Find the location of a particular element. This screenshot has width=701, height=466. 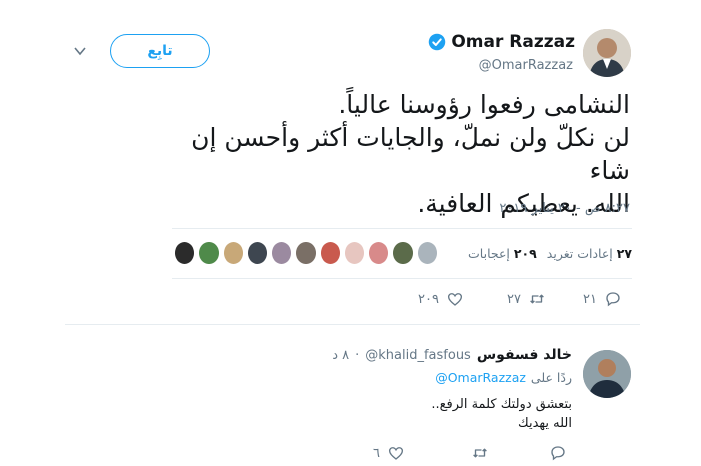

replying-to: ردًا على @OmarRazzaz is located at coordinates (456, 377).